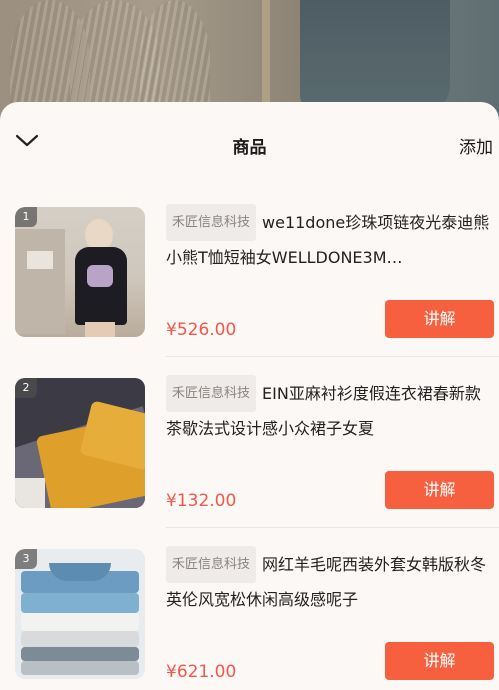 The height and width of the screenshot is (690, 499). Describe the element at coordinates (201, 501) in the screenshot. I see `product-price: ¥132.00` at that location.